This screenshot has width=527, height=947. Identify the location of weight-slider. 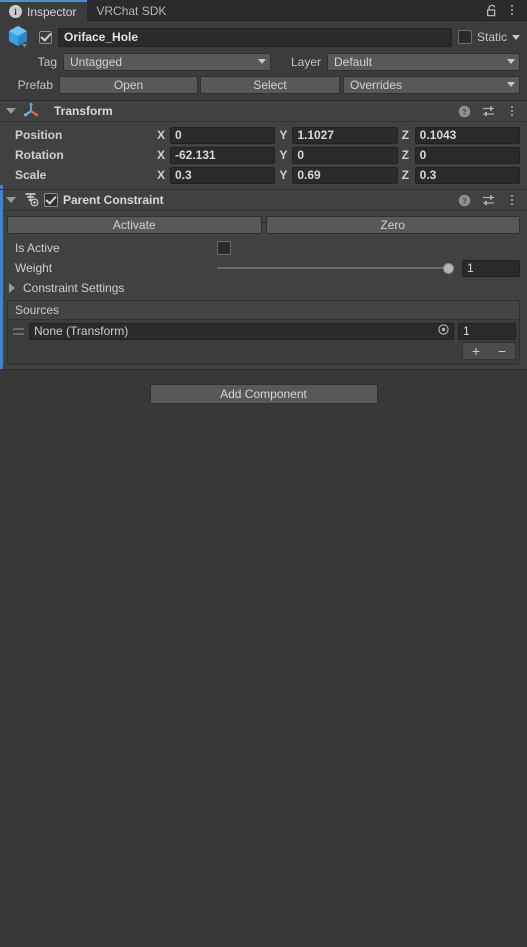
(335, 268).